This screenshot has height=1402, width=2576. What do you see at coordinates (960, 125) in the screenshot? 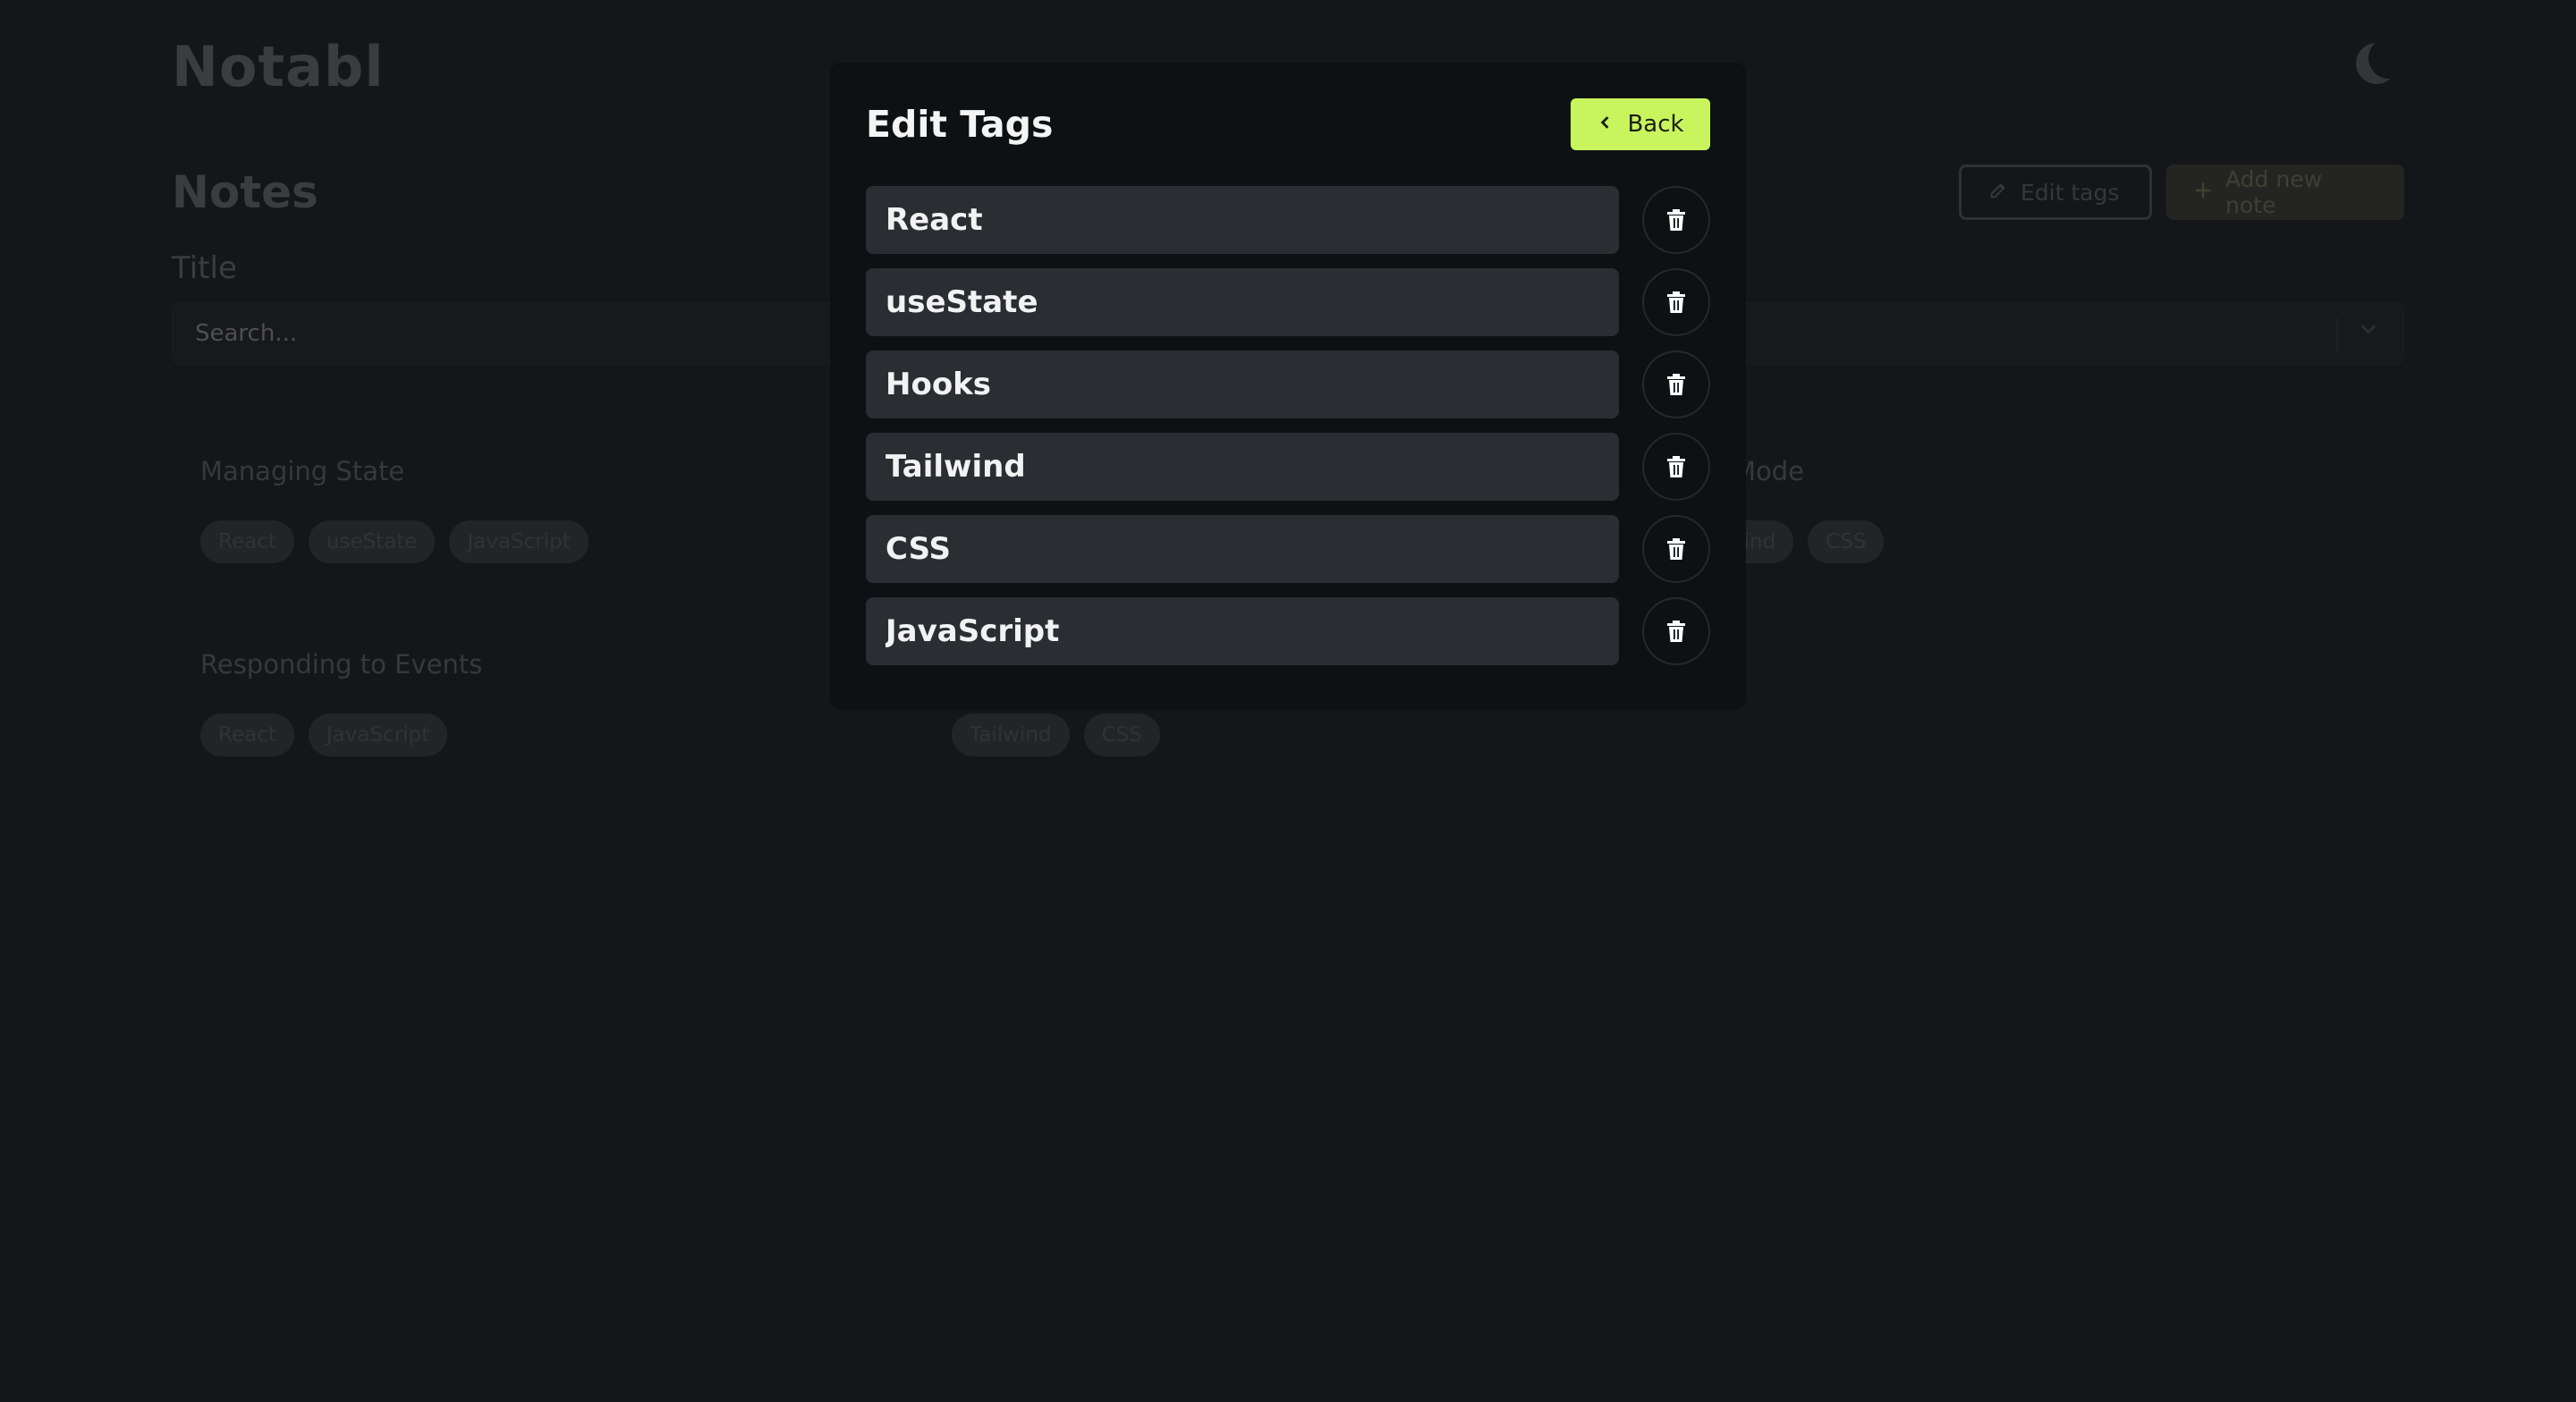
I see `modal-title: Edit Tags` at bounding box center [960, 125].